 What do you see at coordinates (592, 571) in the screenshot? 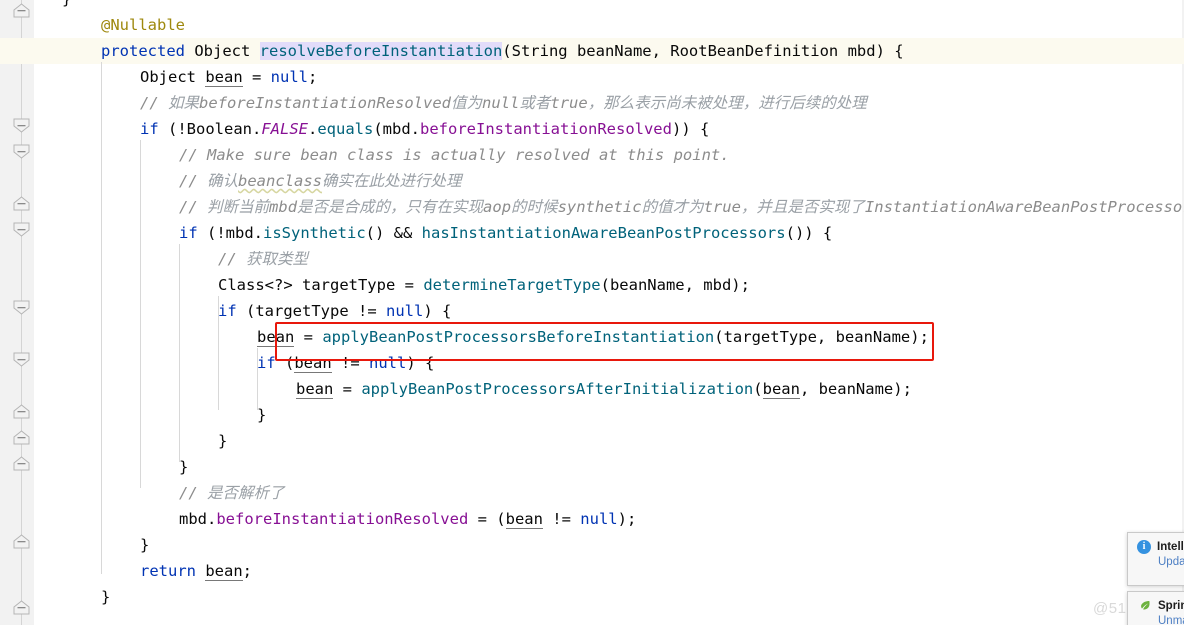
I see `code-line: return bean;` at bounding box center [592, 571].